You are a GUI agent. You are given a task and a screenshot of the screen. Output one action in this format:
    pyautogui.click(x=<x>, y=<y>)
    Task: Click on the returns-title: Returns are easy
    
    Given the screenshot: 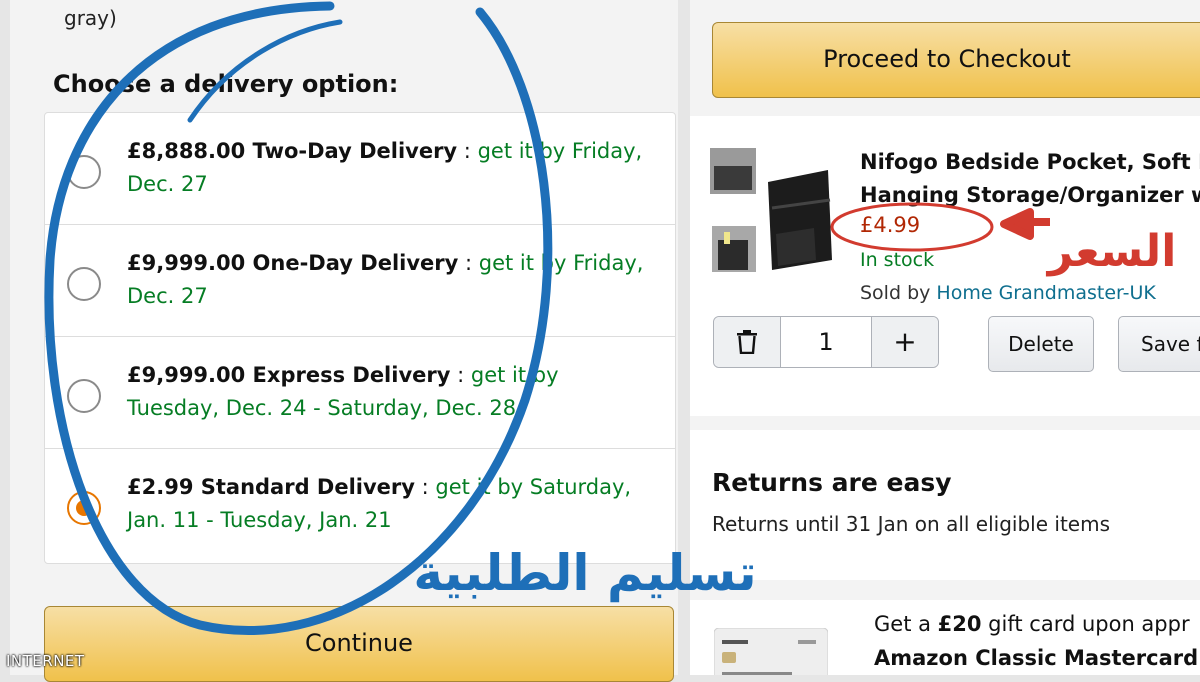 What is the action you would take?
    pyautogui.click(x=832, y=482)
    